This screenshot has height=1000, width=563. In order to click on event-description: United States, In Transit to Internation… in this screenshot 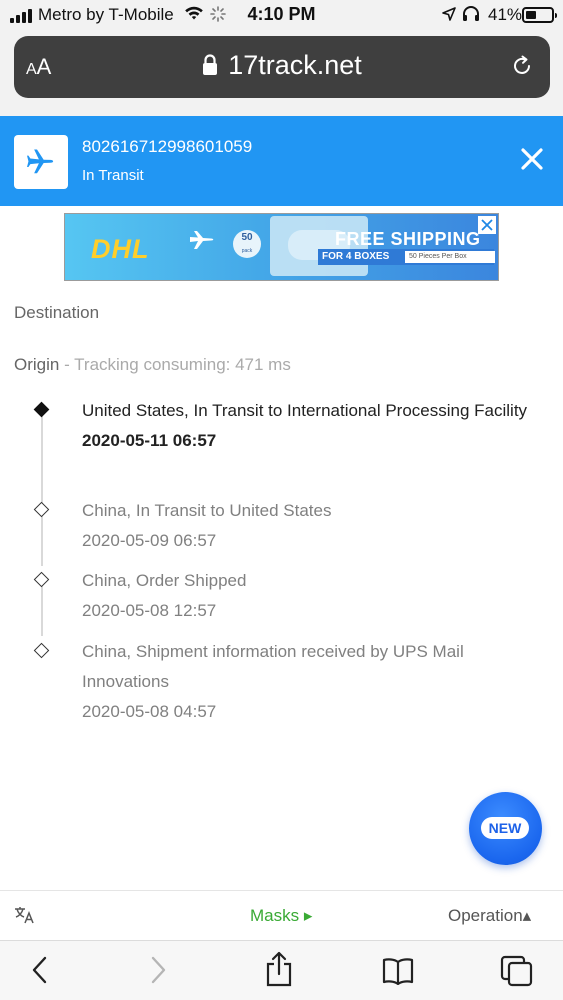, I will do `click(305, 410)`.